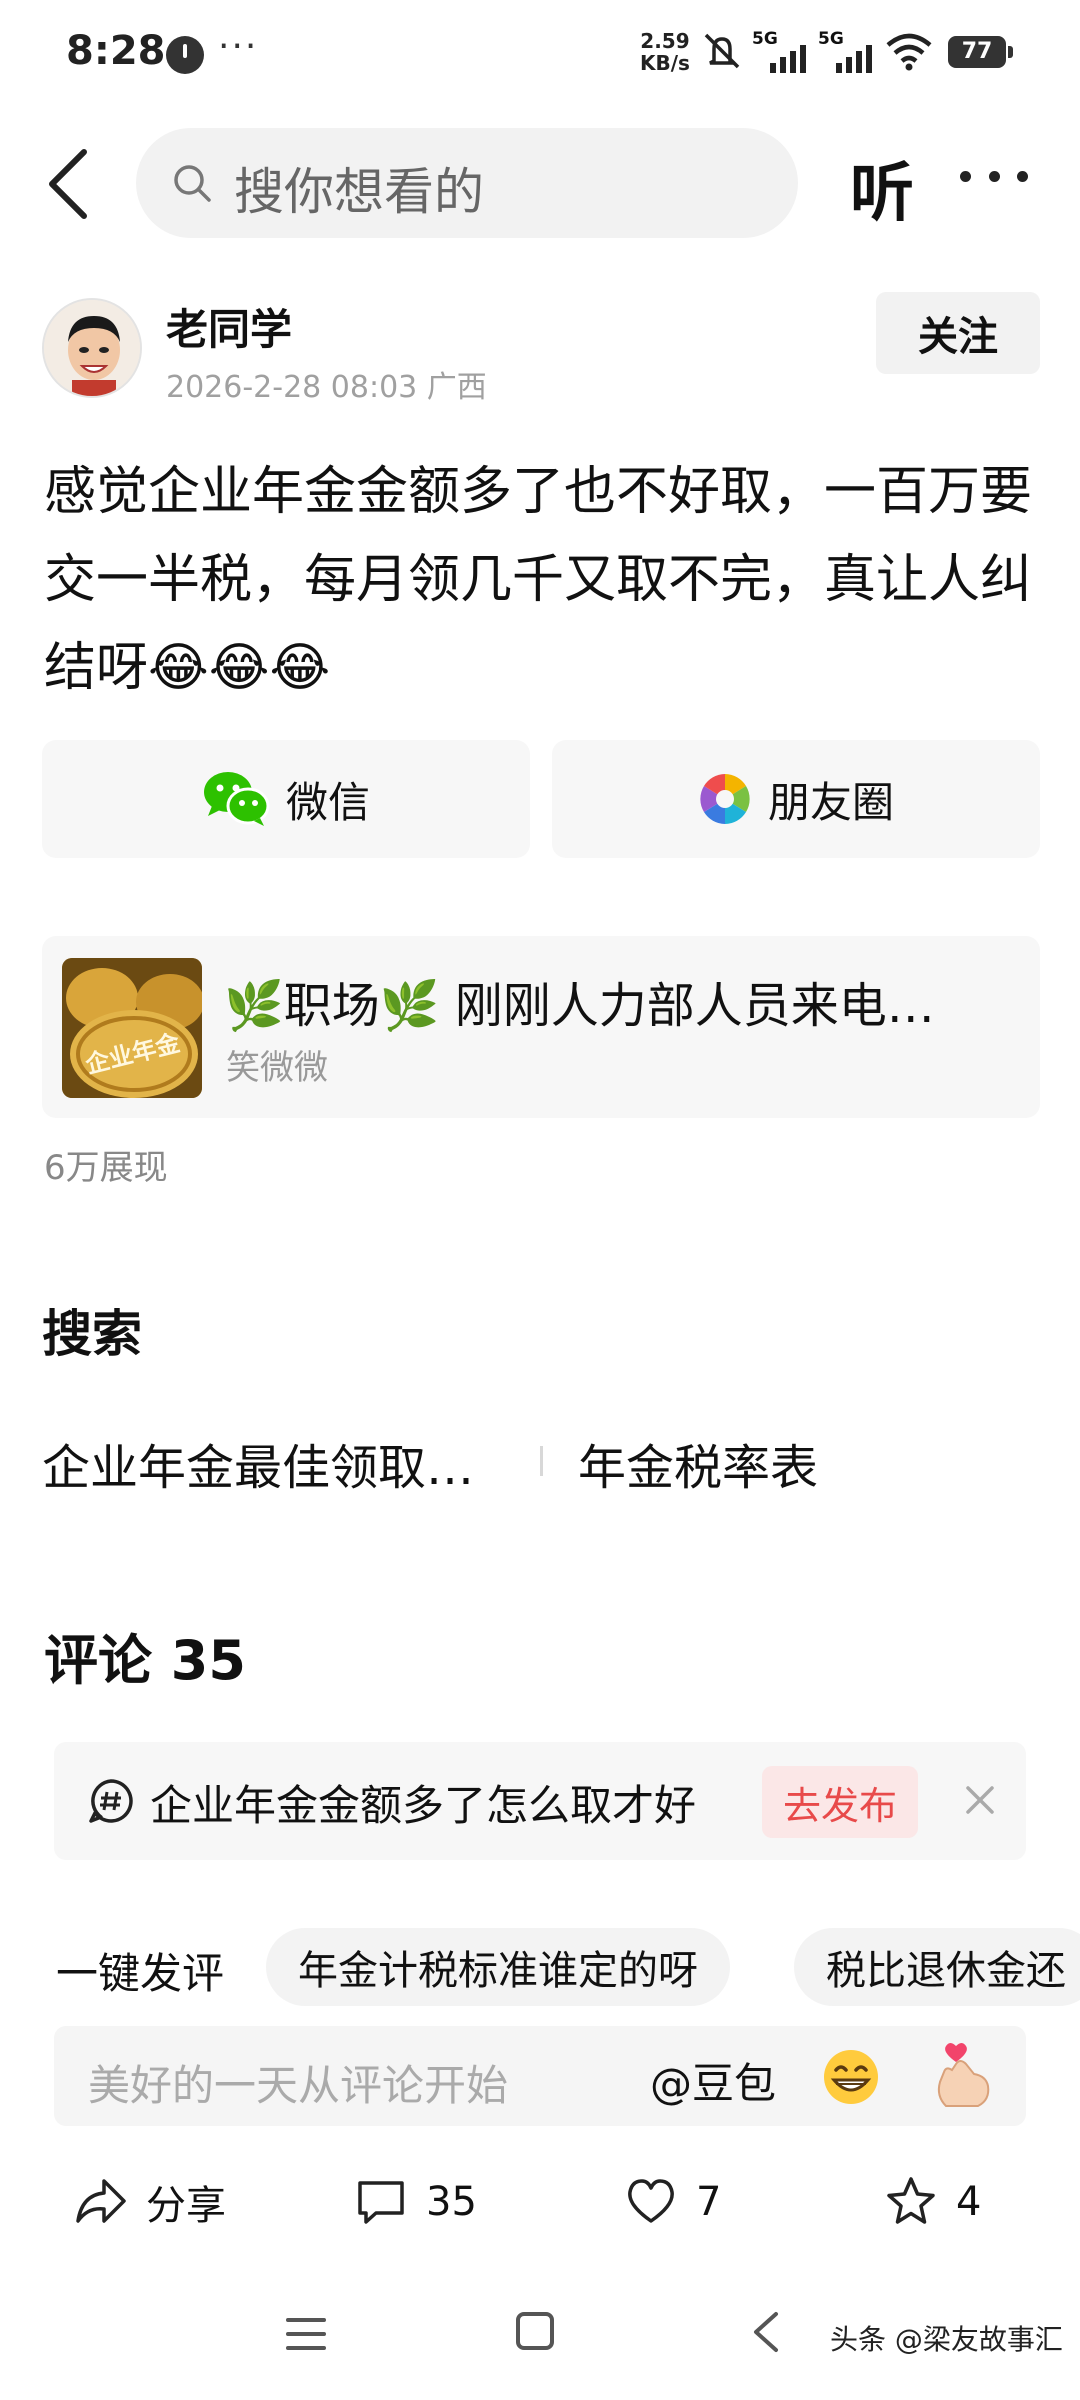  I want to click on comment-icon, so click(381, 2202).